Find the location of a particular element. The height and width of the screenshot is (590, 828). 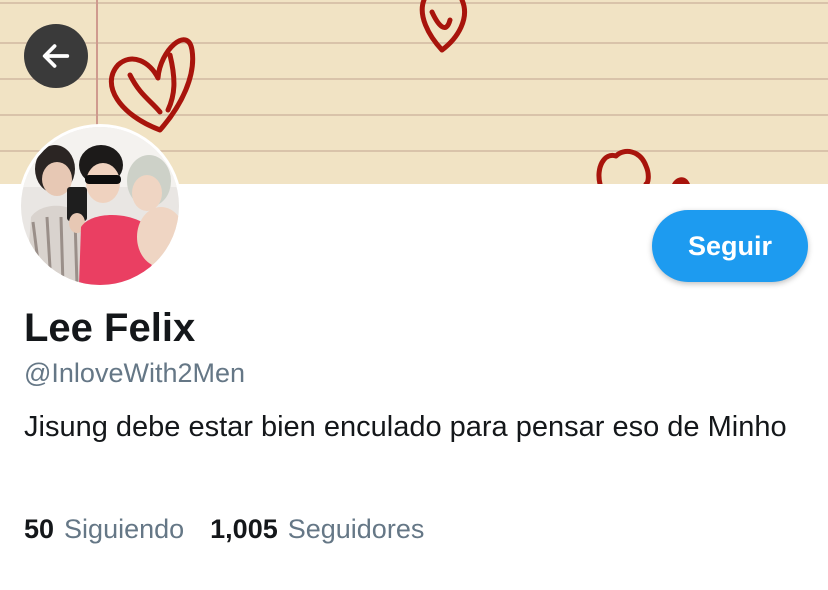

avatar-photo is located at coordinates (100, 206).